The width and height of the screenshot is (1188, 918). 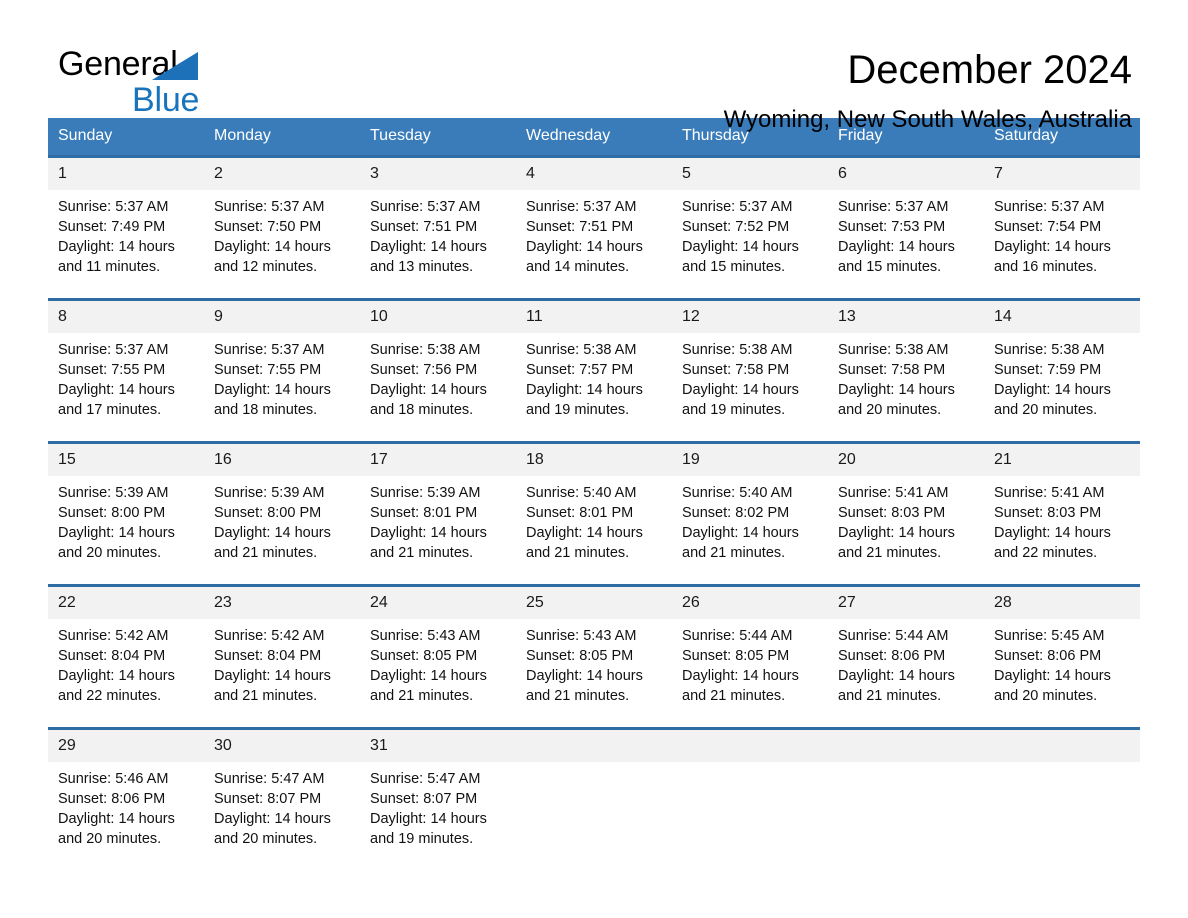 I want to click on sunrise-text: Sunrise: 5:43 AM, so click(x=581, y=636).